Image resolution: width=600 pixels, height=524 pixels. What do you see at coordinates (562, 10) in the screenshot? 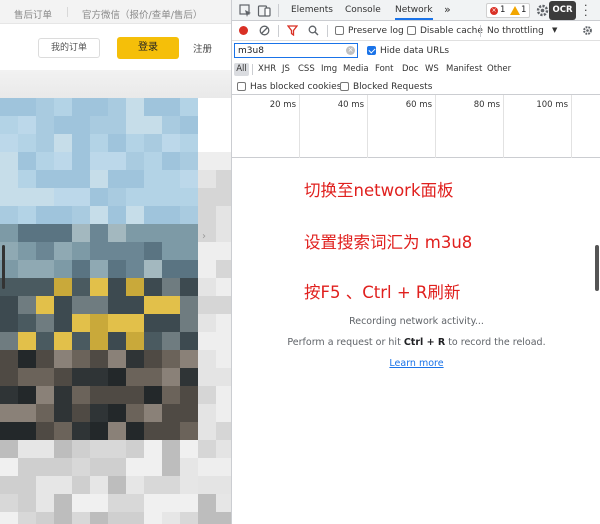
I see `ocr-button: OCR` at bounding box center [562, 10].